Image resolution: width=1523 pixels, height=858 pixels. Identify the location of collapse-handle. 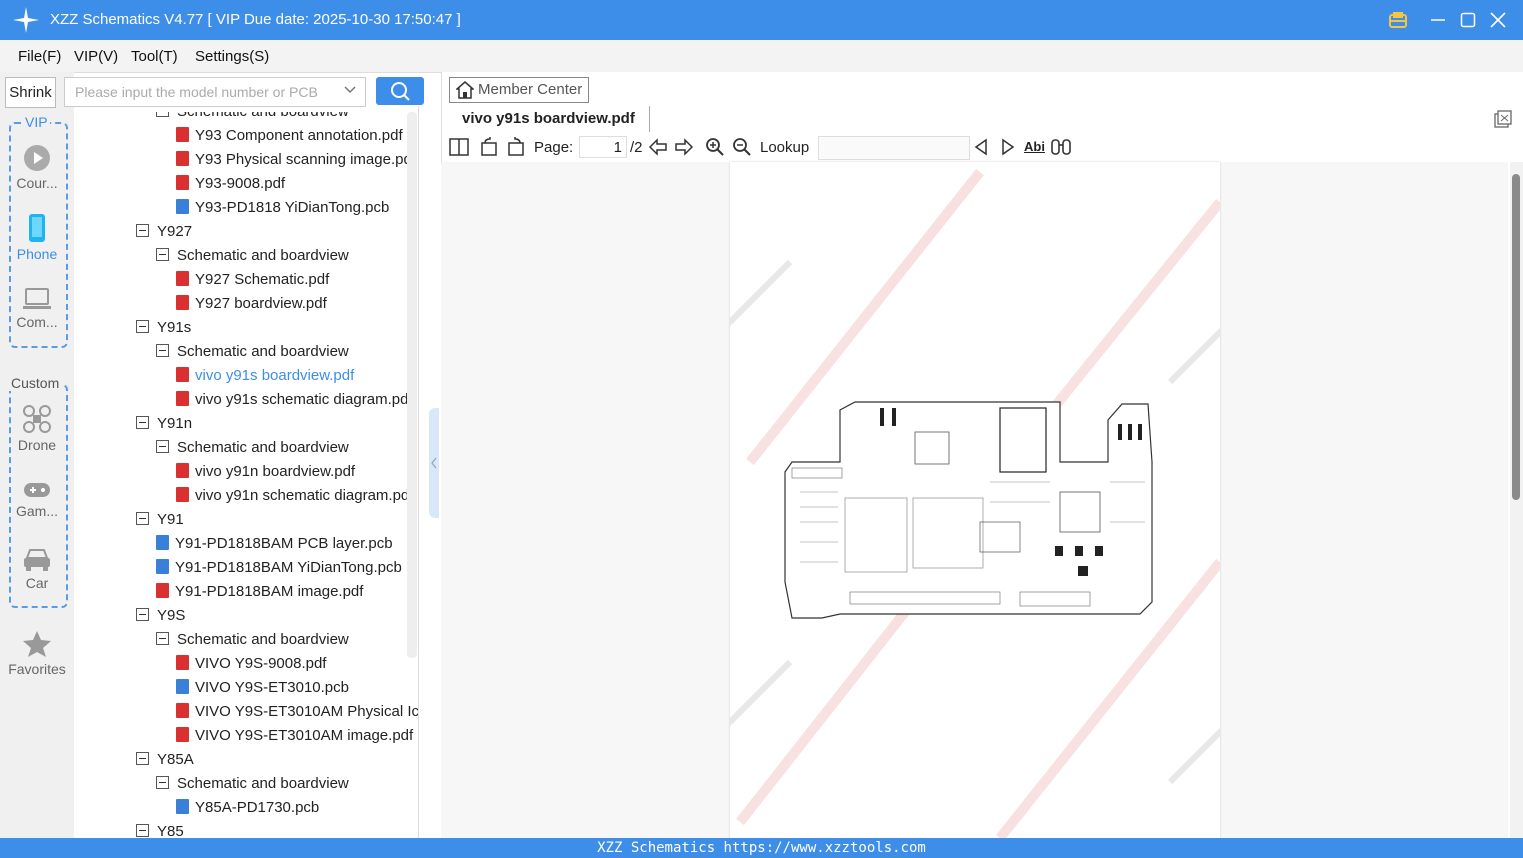
(434, 463).